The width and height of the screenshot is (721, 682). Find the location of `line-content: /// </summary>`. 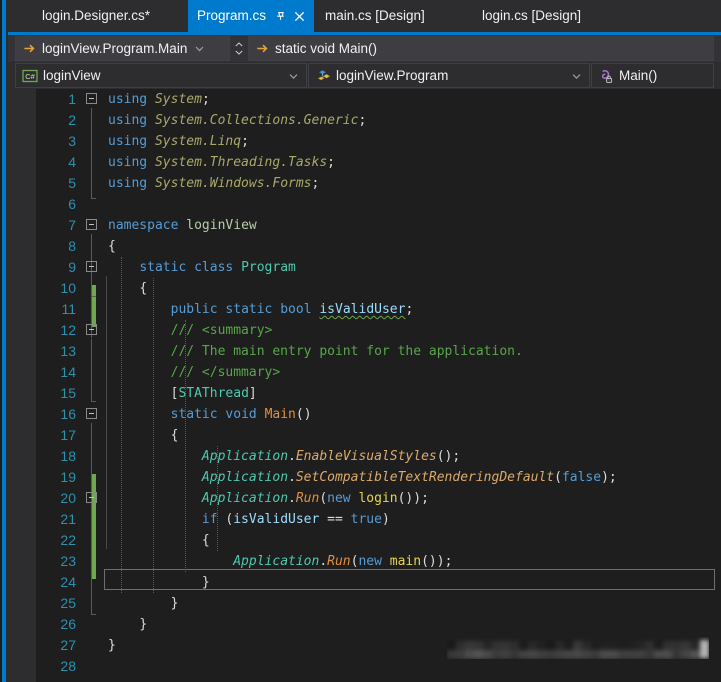

line-content: /// </summary> is located at coordinates (194, 372).